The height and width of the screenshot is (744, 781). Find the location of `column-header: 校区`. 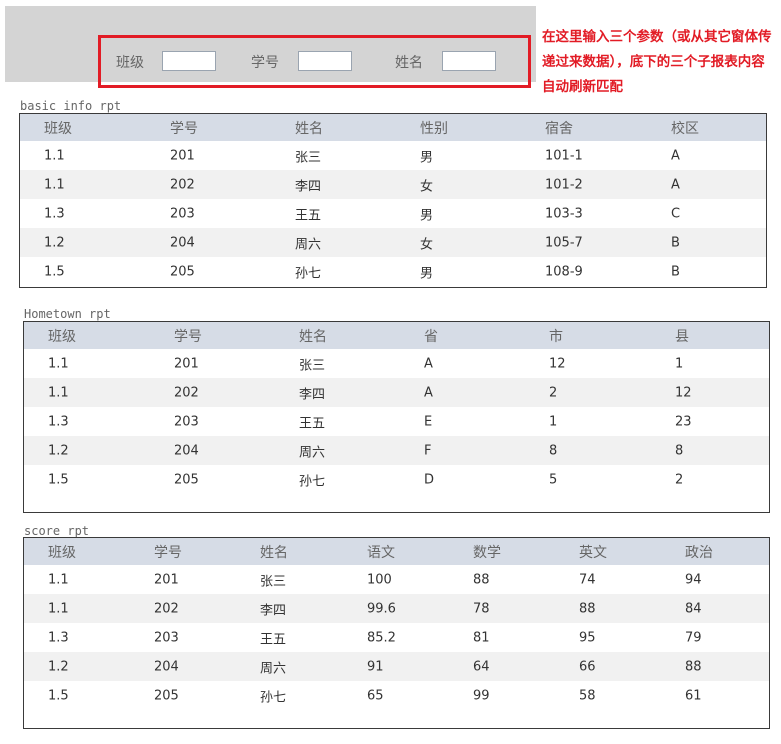

column-header: 校区 is located at coordinates (685, 128).